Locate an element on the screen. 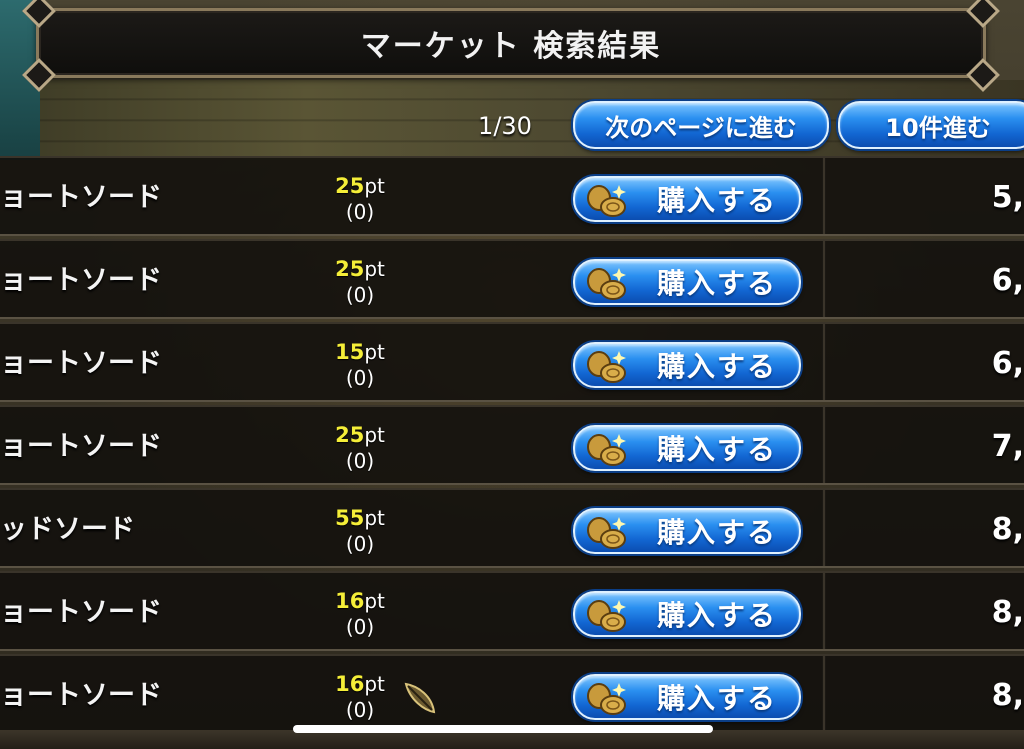  listing-row: ョートソード 25pt (0) 購入する 6, is located at coordinates (512, 279).